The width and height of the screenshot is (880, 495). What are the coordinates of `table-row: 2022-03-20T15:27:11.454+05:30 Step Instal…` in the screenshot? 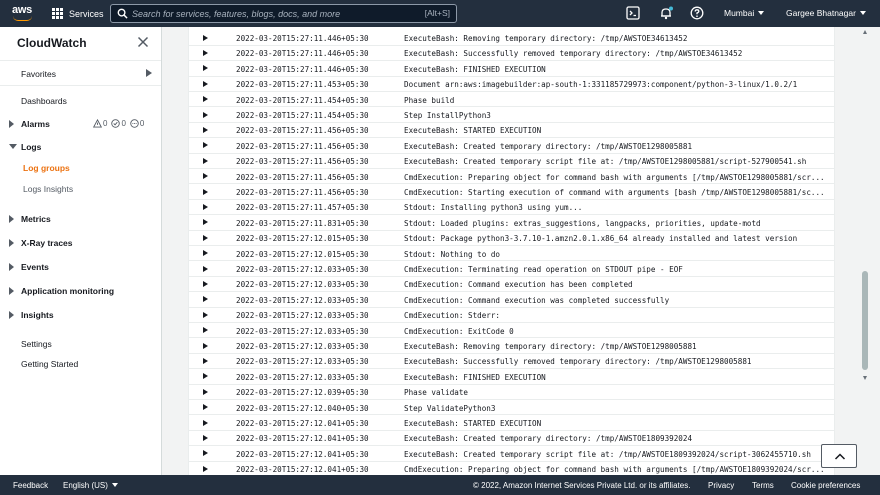 It's located at (511, 115).